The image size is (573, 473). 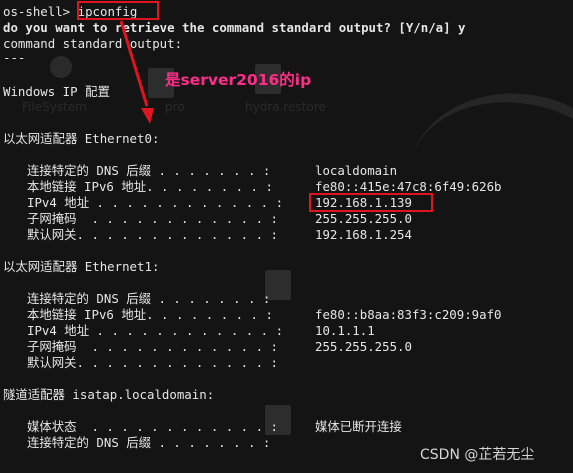 What do you see at coordinates (477, 455) in the screenshot?
I see `csdn-watermark: CSDN @芷若无尘` at bounding box center [477, 455].